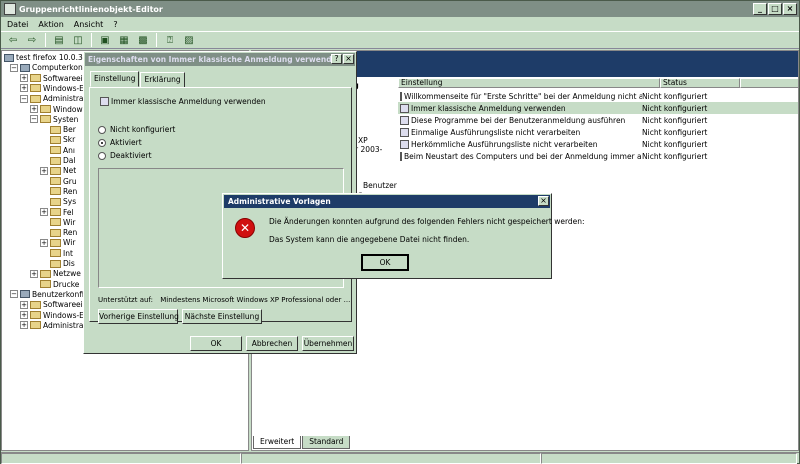  Describe the element at coordinates (17, 24) in the screenshot. I see `menu-datei: Datei` at that location.